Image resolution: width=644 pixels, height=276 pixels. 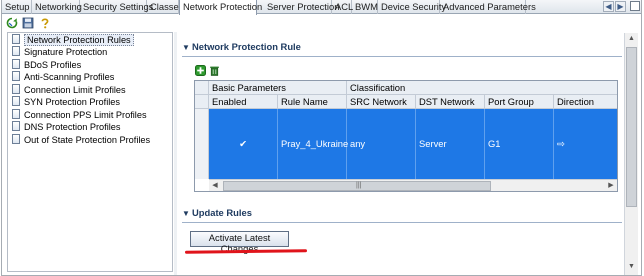 I want to click on tab-classes: Classes, so click(x=165, y=7).